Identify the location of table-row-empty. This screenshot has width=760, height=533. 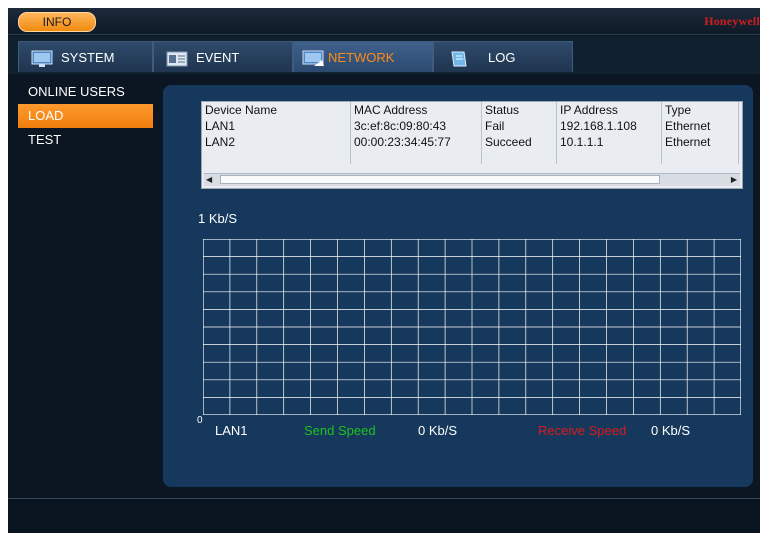
(470, 157).